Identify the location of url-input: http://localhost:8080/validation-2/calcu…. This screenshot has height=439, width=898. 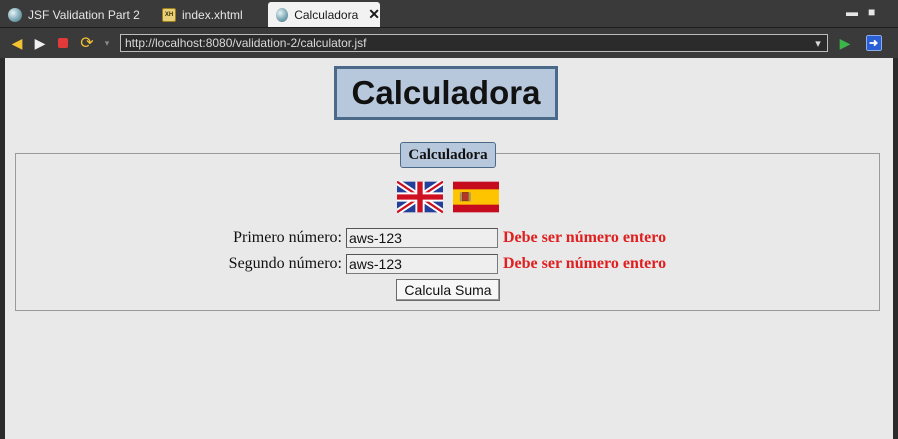
(474, 43).